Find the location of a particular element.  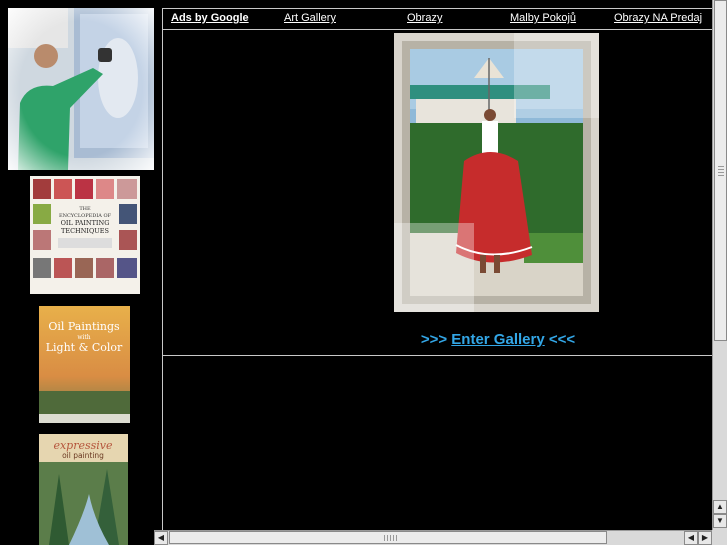

scroll-up-button: ▲ is located at coordinates (720, 507).